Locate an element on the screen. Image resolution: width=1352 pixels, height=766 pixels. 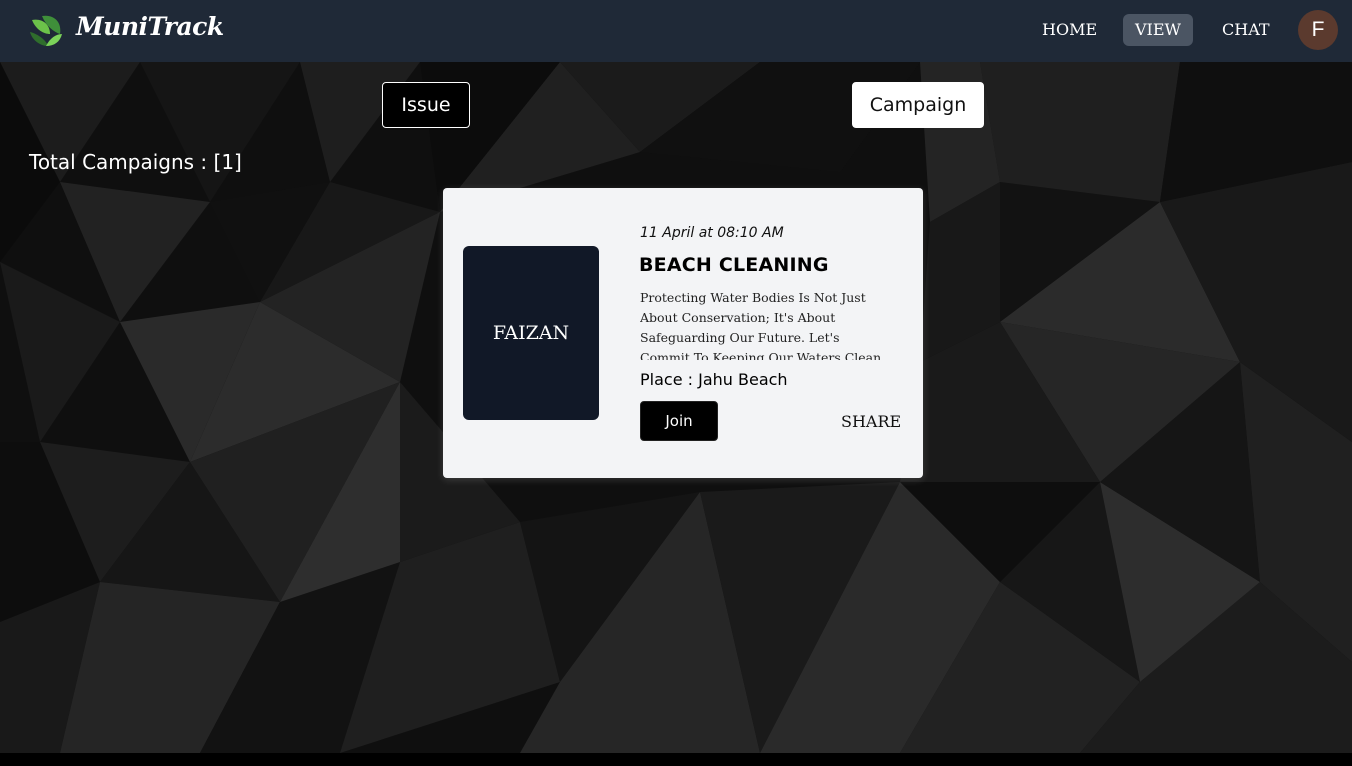
nav-chat: CHAT is located at coordinates (1246, 30).